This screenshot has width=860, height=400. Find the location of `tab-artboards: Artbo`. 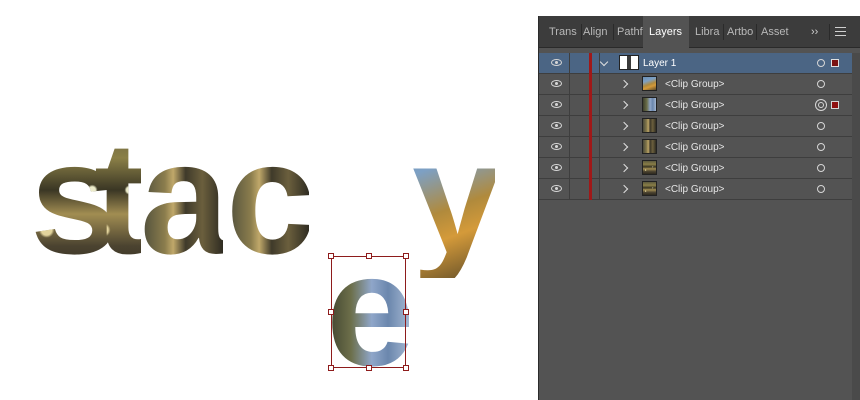

tab-artboards: Artbo is located at coordinates (740, 32).